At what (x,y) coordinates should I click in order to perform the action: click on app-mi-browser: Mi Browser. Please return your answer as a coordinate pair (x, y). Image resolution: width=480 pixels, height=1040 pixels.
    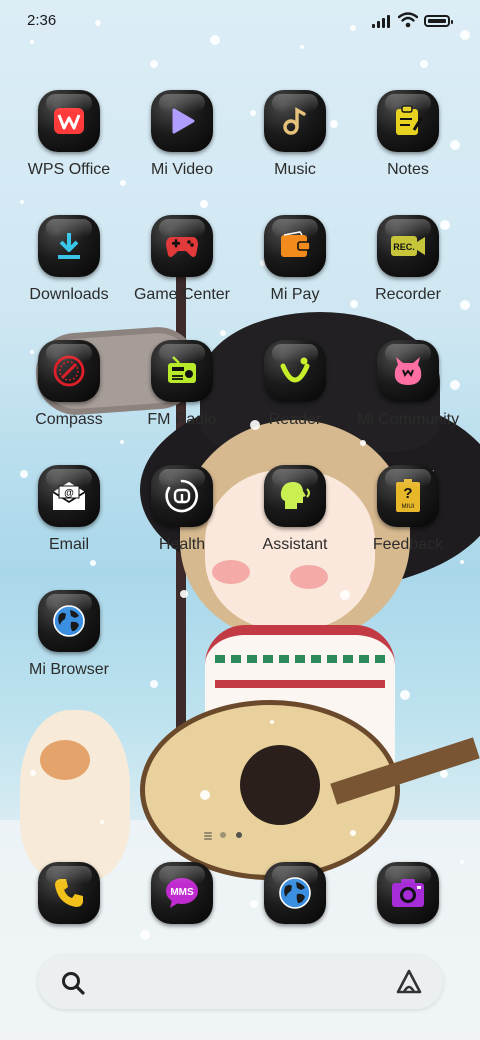
    Looking at the image, I should click on (69, 645).